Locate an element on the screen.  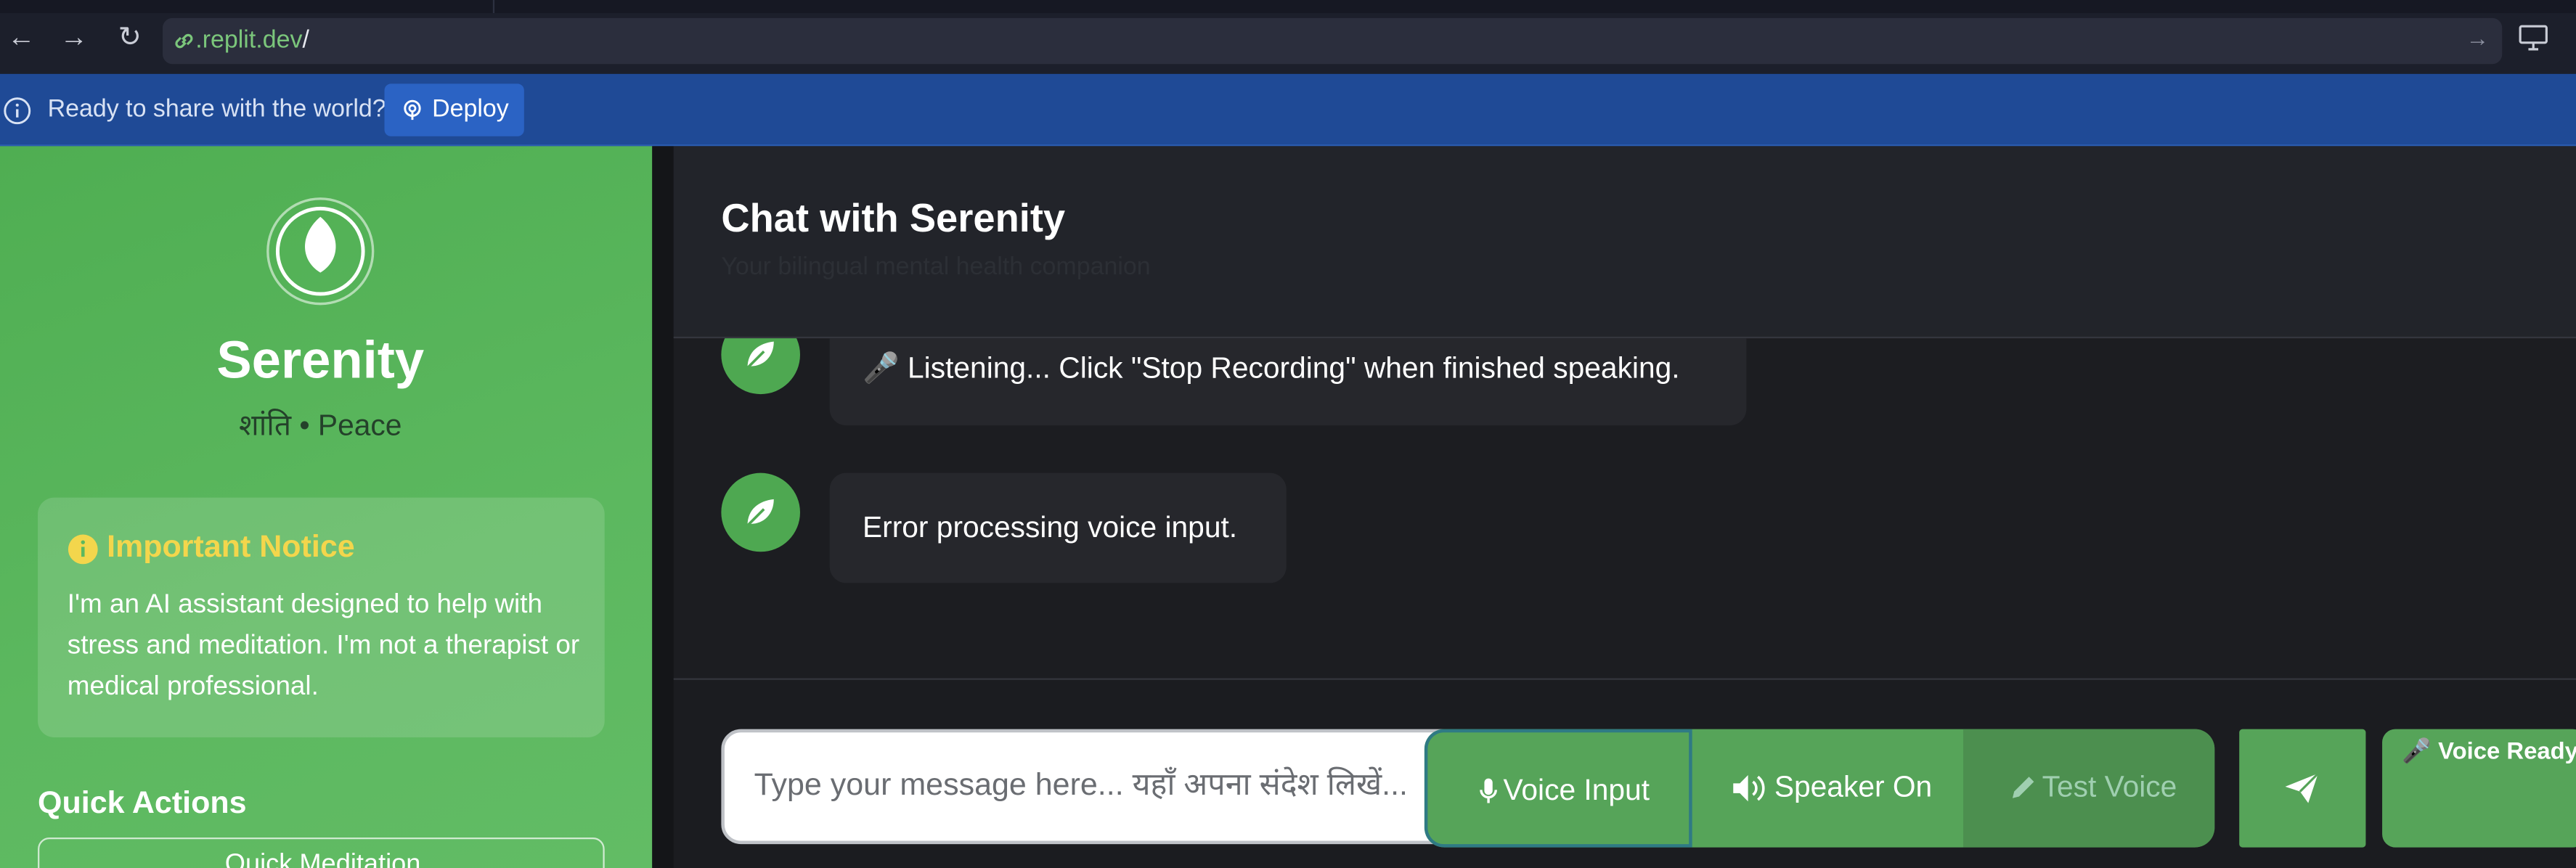
info-icon is located at coordinates (17, 111).